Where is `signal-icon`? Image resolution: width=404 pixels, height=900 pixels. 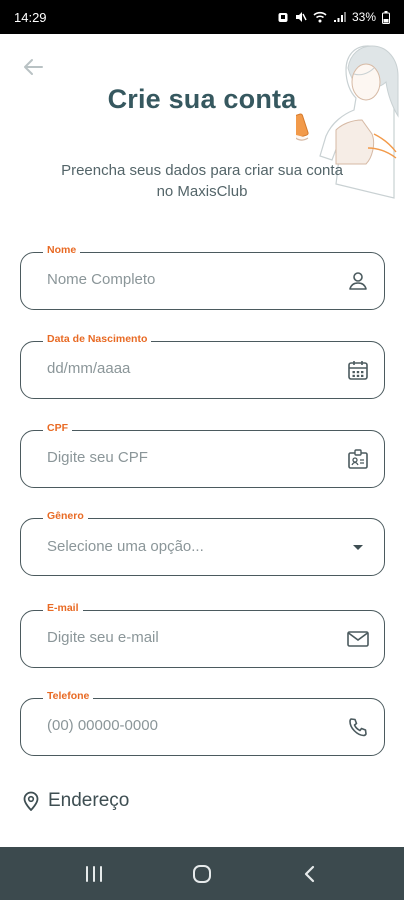 signal-icon is located at coordinates (339, 17).